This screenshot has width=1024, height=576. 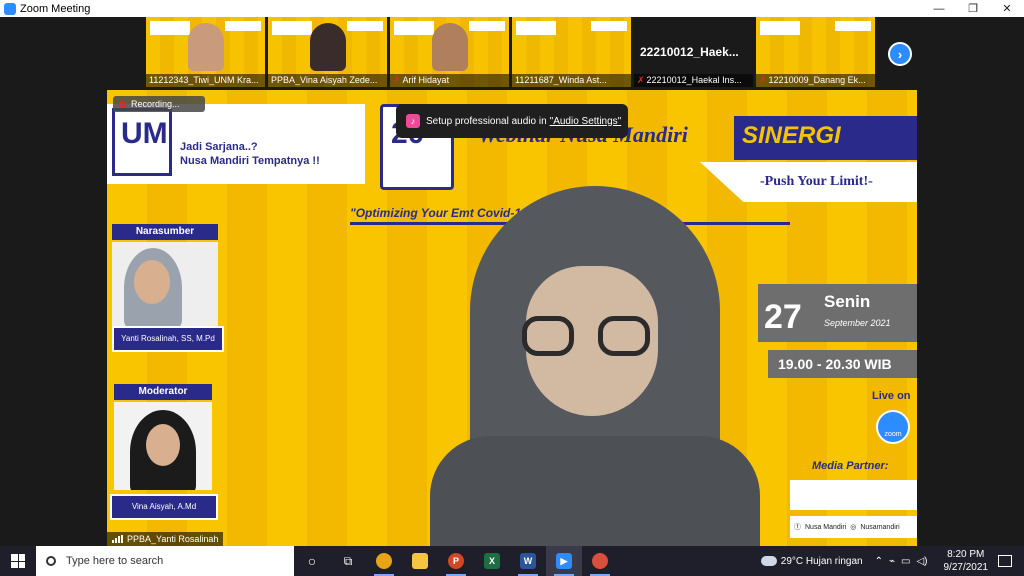 What do you see at coordinates (921, 561) in the screenshot?
I see `volume-icon: ◁)` at bounding box center [921, 561].